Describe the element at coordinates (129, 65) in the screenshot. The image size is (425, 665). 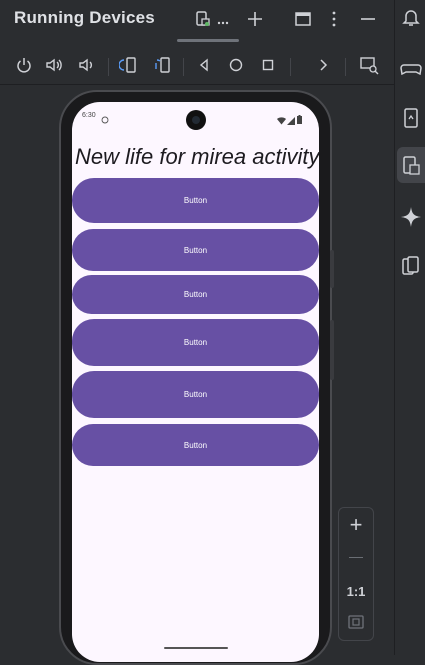
I see `rotate-left-icon` at that location.